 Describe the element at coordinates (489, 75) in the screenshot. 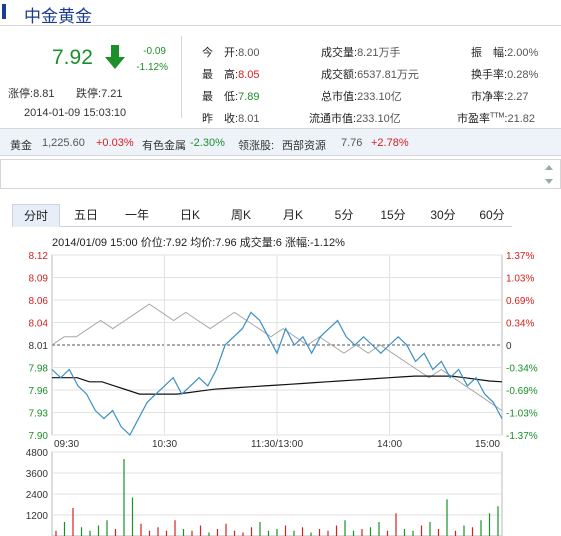

I see `stat-label: 换手率:` at that location.